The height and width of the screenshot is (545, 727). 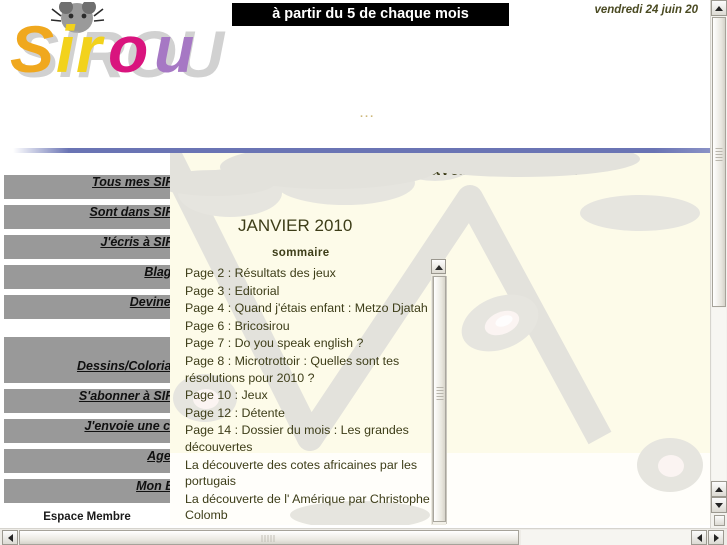 What do you see at coordinates (370, 14) in the screenshot?
I see `promo-banner: à partir du 5 de chaque mois` at bounding box center [370, 14].